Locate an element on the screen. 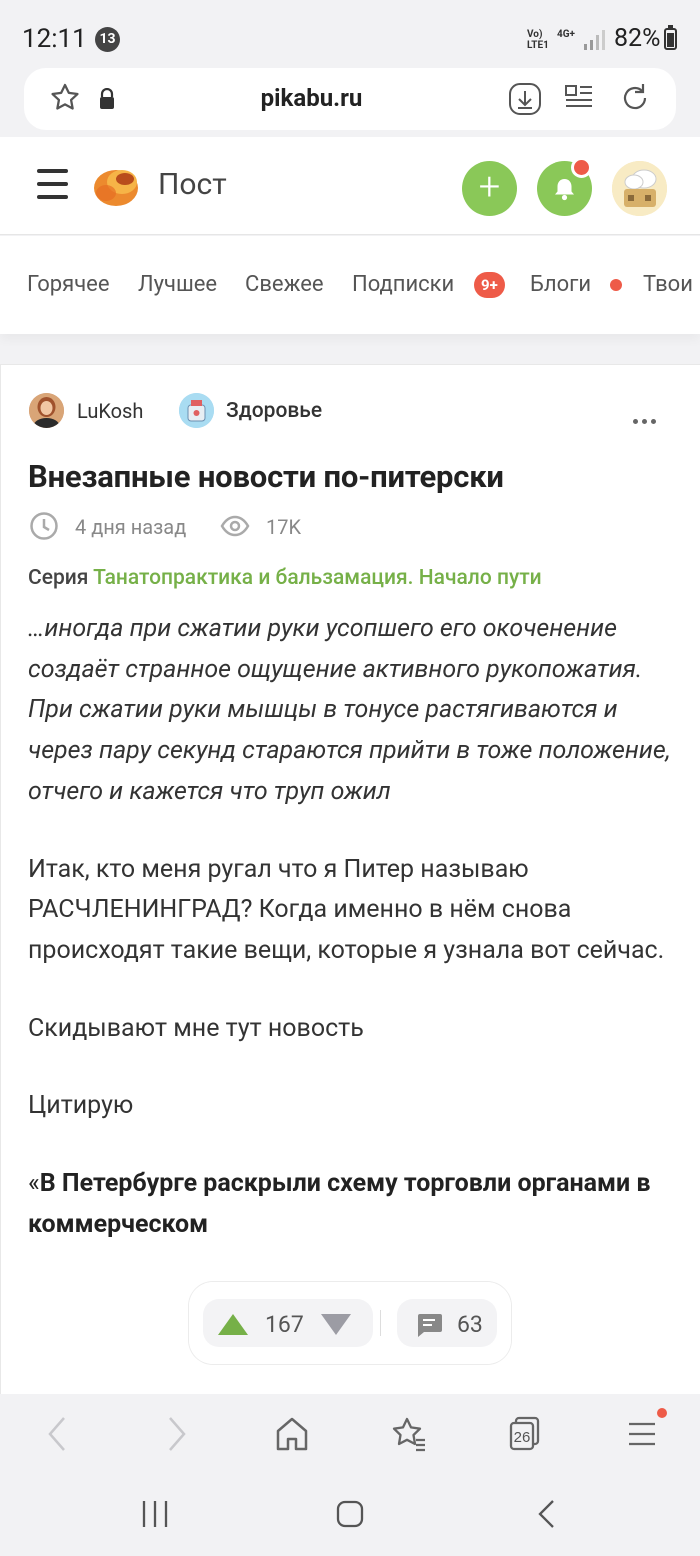 Image resolution: width=700 pixels, height=1556 pixels. reader-mode-icon is located at coordinates (579, 98).